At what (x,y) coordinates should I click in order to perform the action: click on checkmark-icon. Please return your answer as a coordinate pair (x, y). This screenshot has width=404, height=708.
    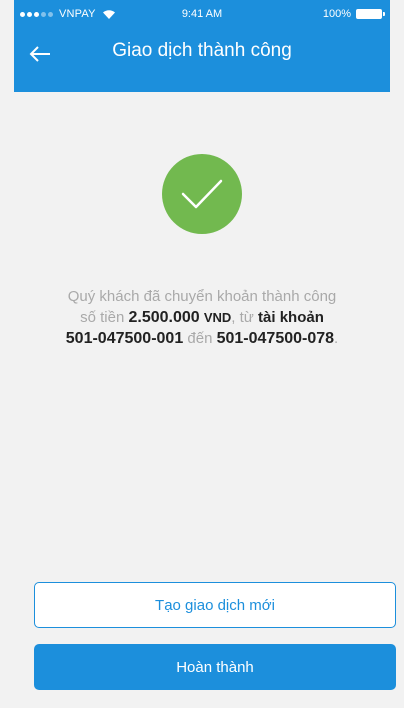
    Looking at the image, I should click on (202, 194).